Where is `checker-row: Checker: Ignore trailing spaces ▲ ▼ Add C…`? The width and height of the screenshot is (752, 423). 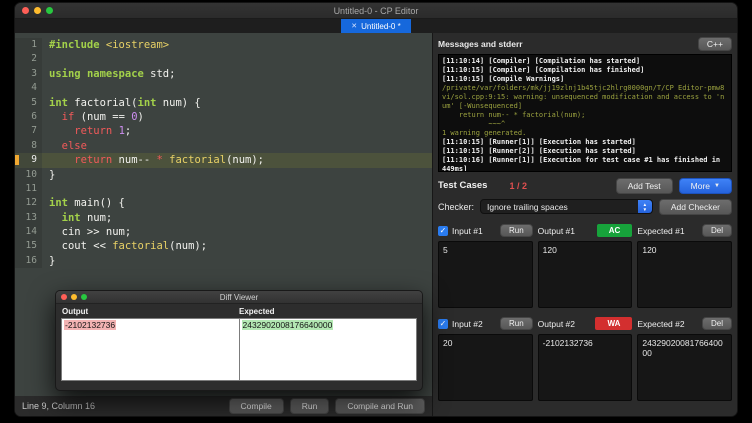
checker-row: Checker: Ignore trailing spaces ▲ ▼ Add C… is located at coordinates (585, 206).